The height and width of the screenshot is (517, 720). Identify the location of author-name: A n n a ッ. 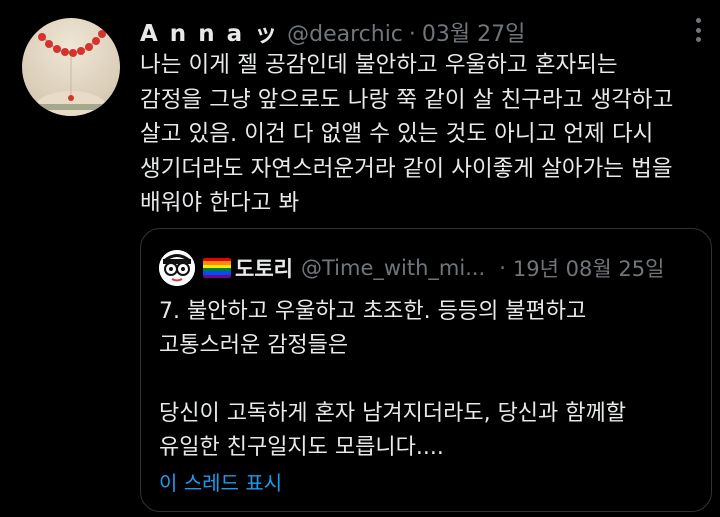
(209, 31).